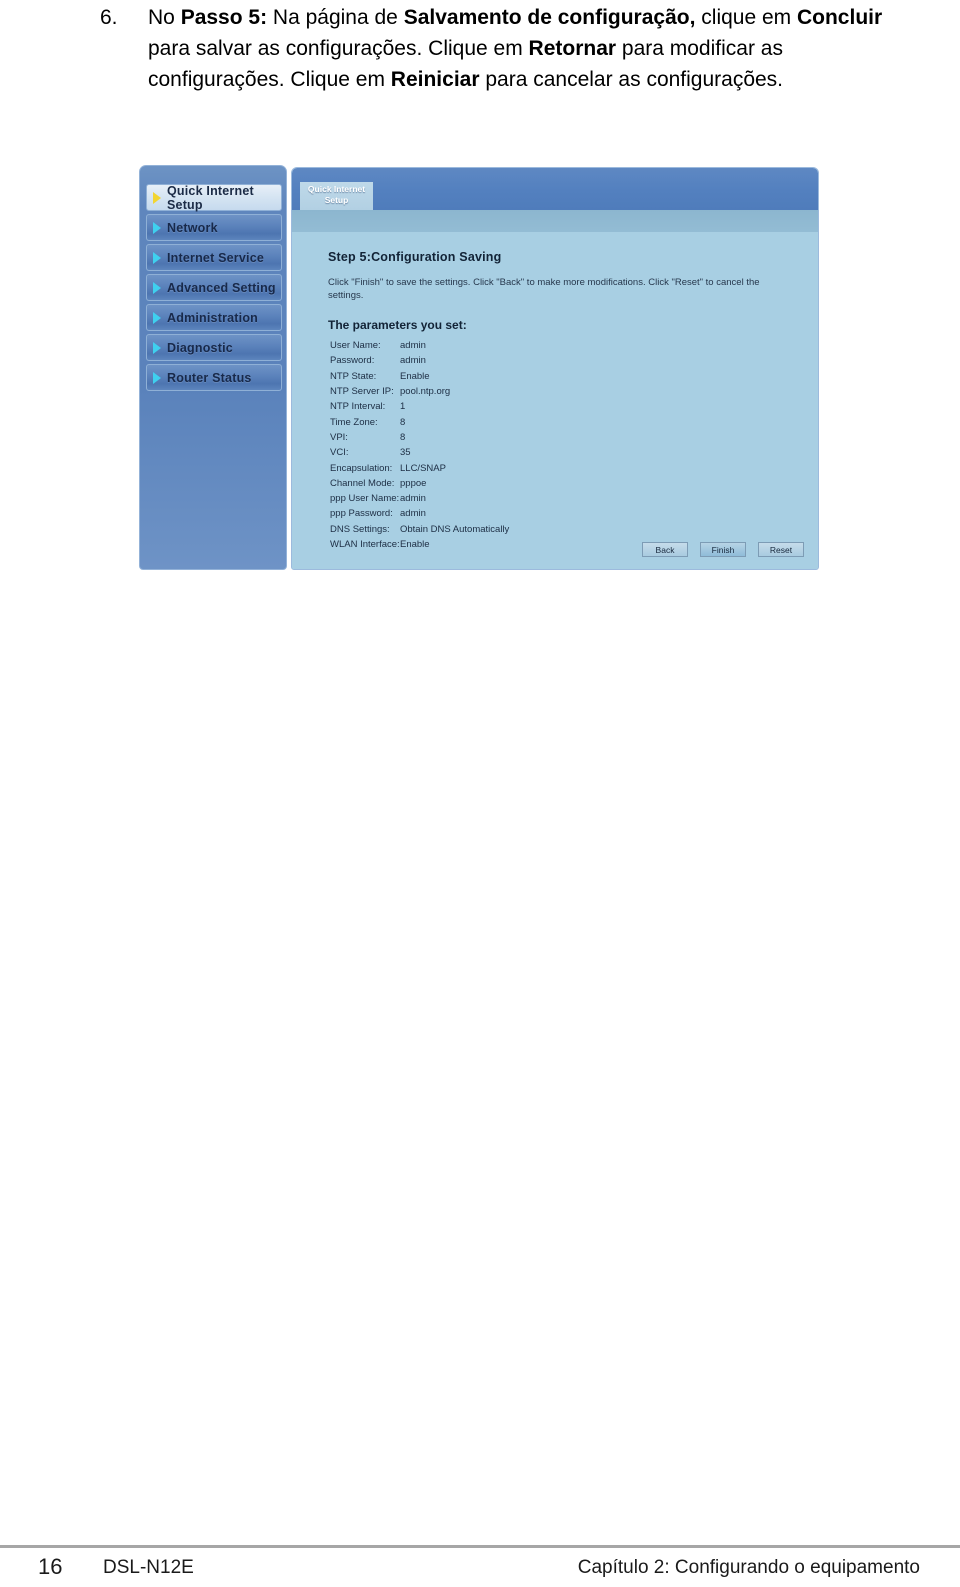 Image resolution: width=960 pixels, height=1587 pixels. I want to click on sidebar-item-quick-internet-setup: Quick Internet Setup, so click(214, 197).